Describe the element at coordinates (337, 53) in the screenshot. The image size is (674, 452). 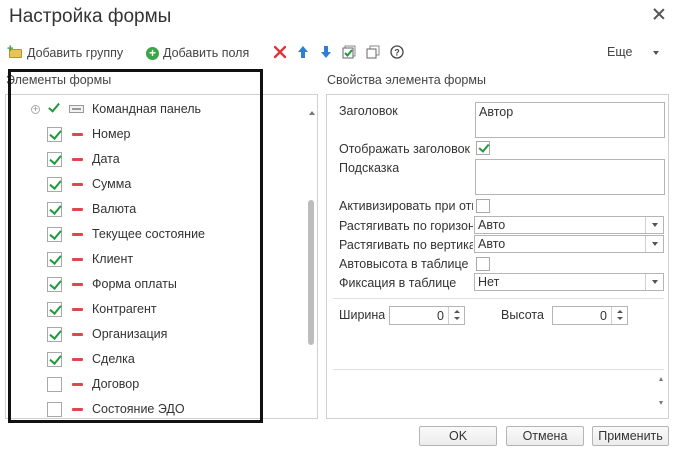
I see `toolbar: + Добавить группу + Добавить поля ? Еще` at that location.